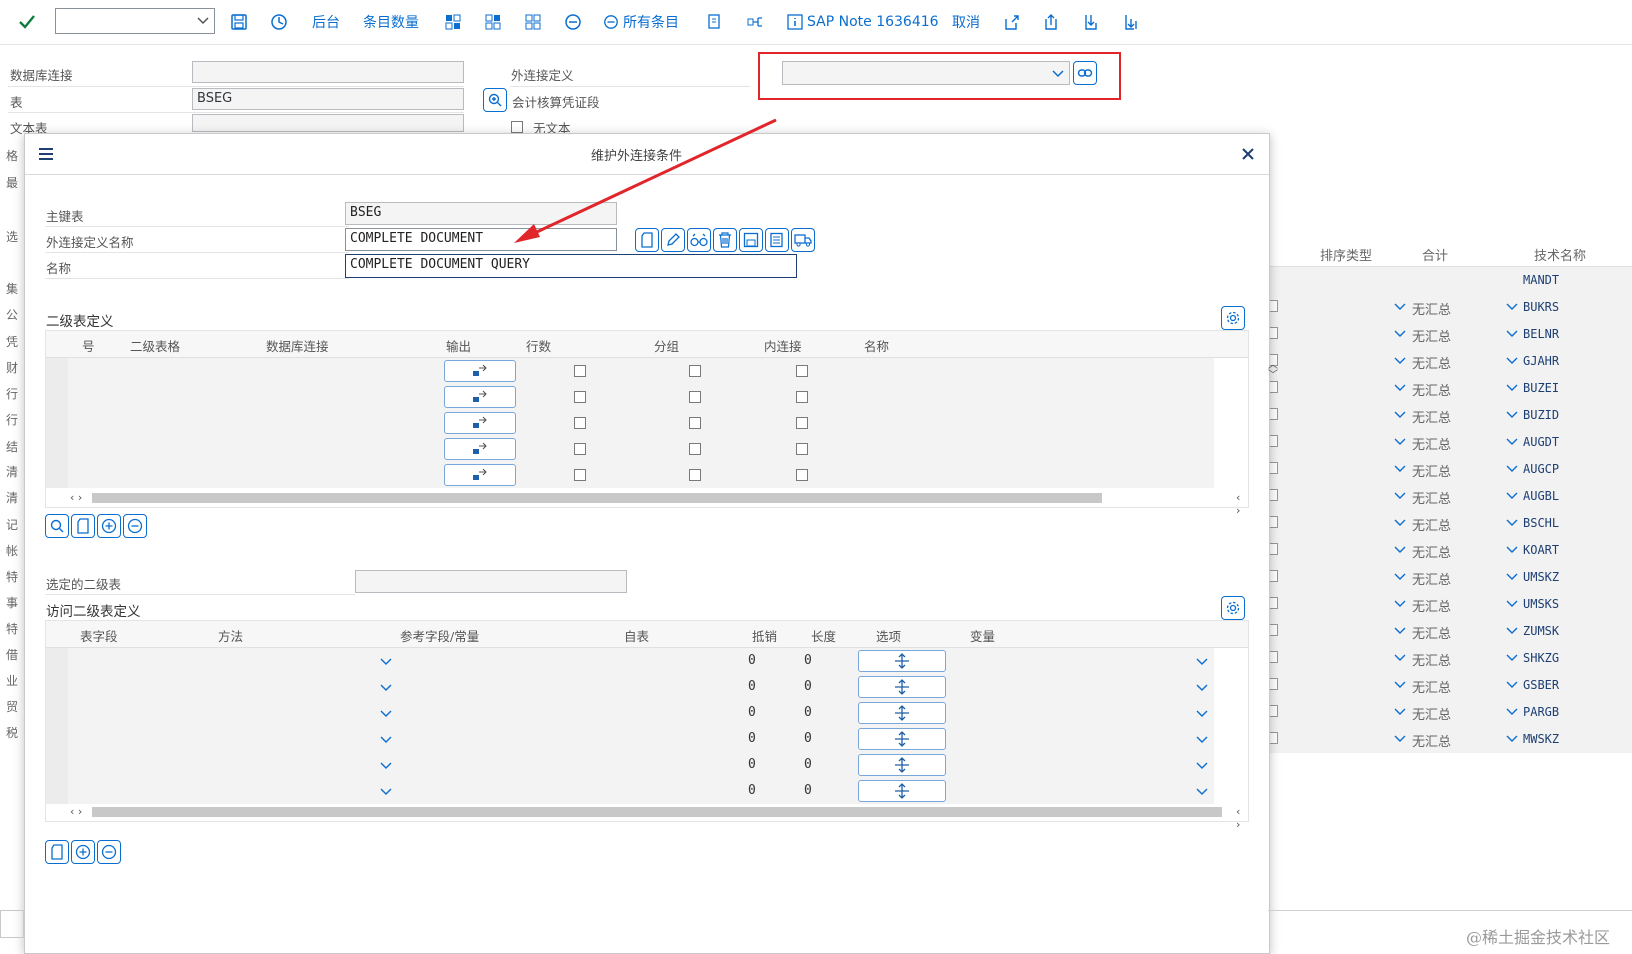 This screenshot has height=954, width=1632. What do you see at coordinates (1450, 443) in the screenshot?
I see `bg-table-row: 无汇总 AUGDT` at bounding box center [1450, 443].